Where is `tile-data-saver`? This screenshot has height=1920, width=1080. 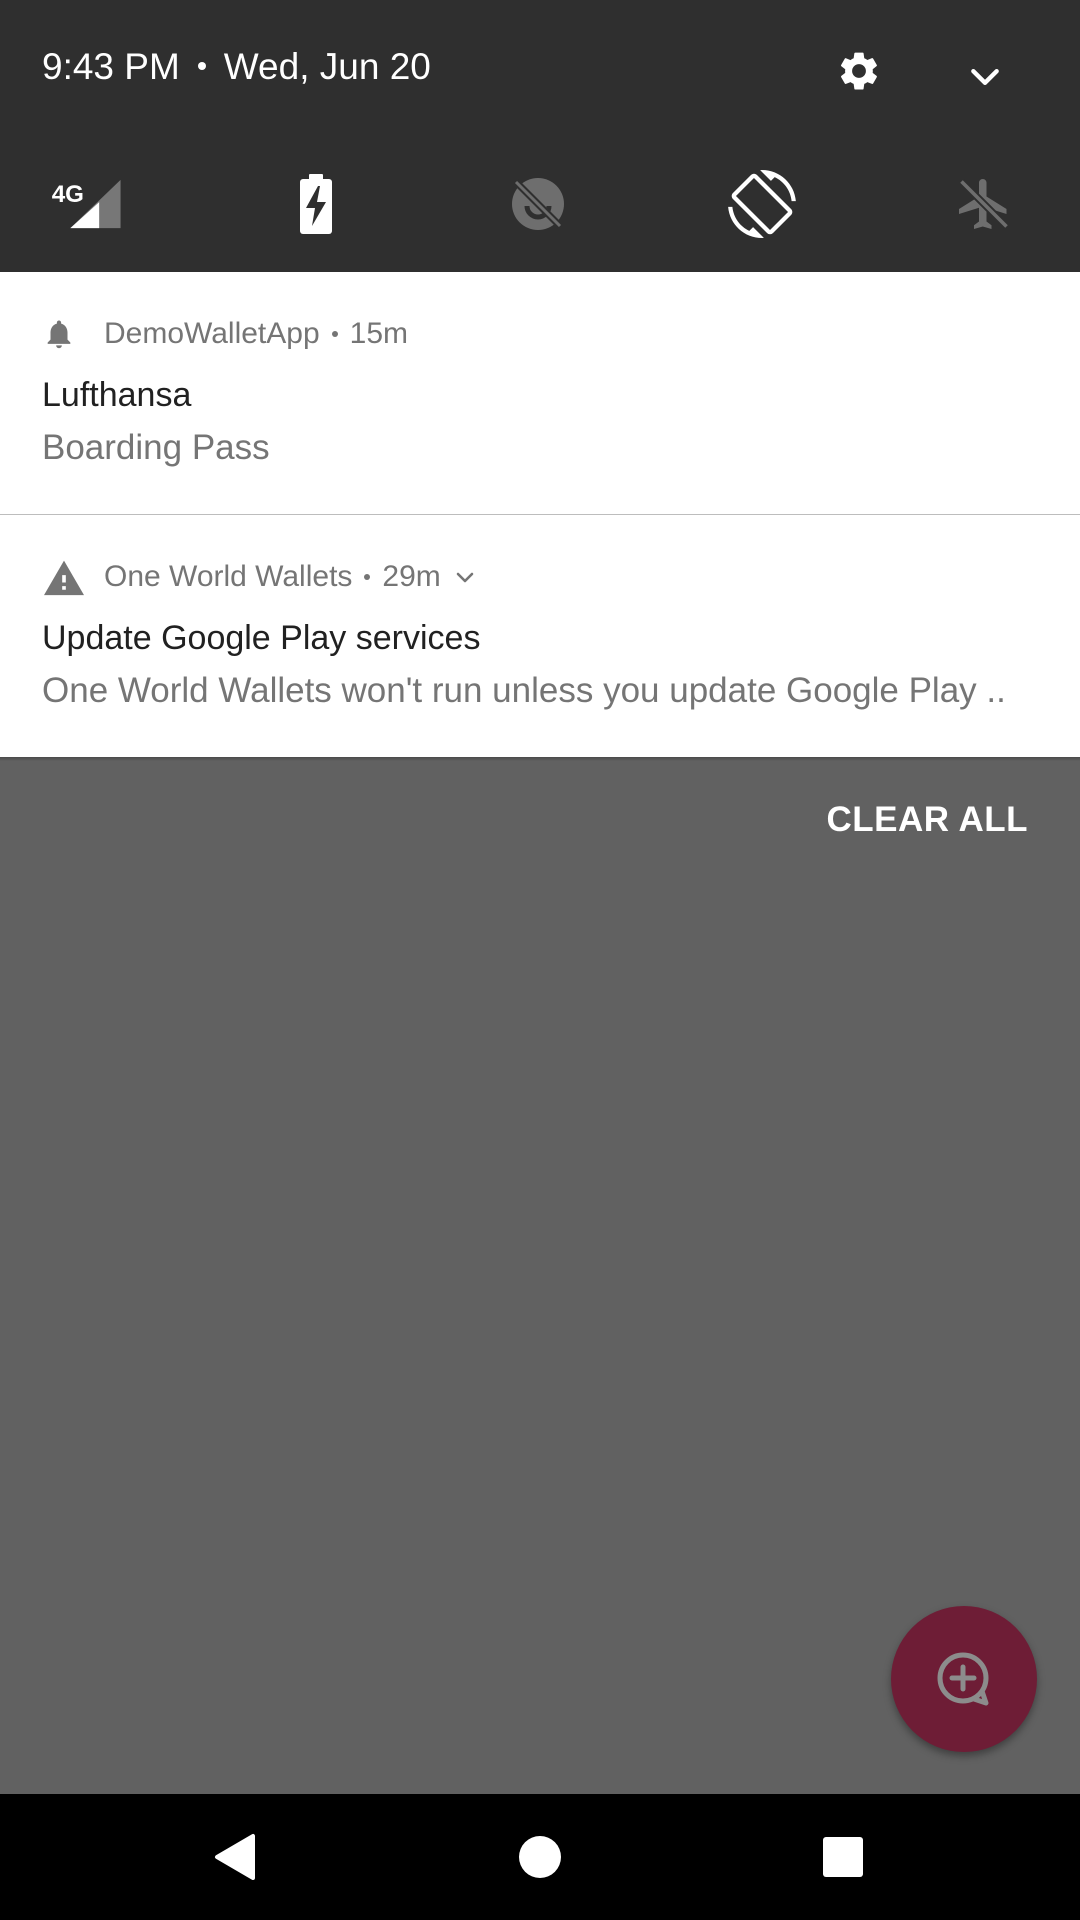 tile-data-saver is located at coordinates (538, 204).